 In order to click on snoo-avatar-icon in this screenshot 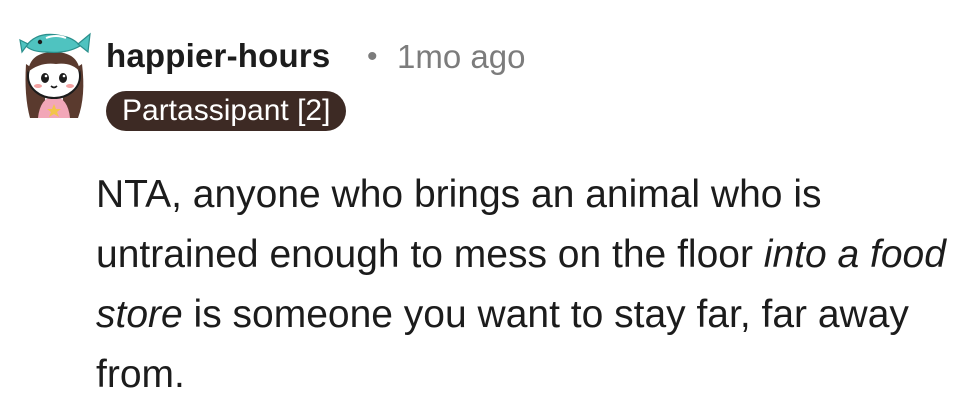, I will do `click(55, 75)`.